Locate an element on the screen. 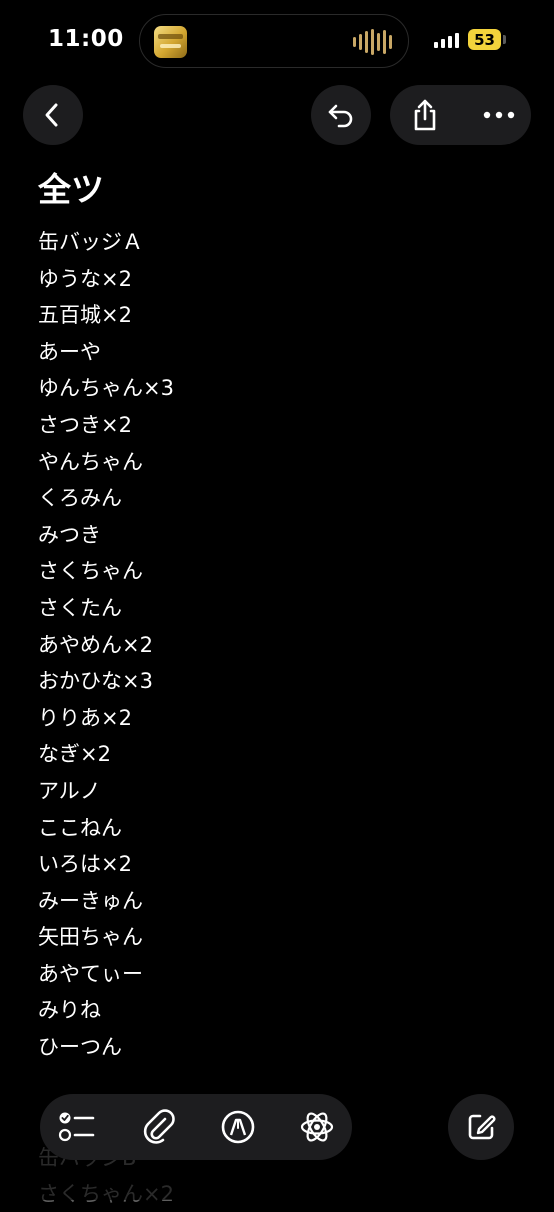 This screenshot has height=1212, width=554. chevron-left-icon is located at coordinates (51, 115).